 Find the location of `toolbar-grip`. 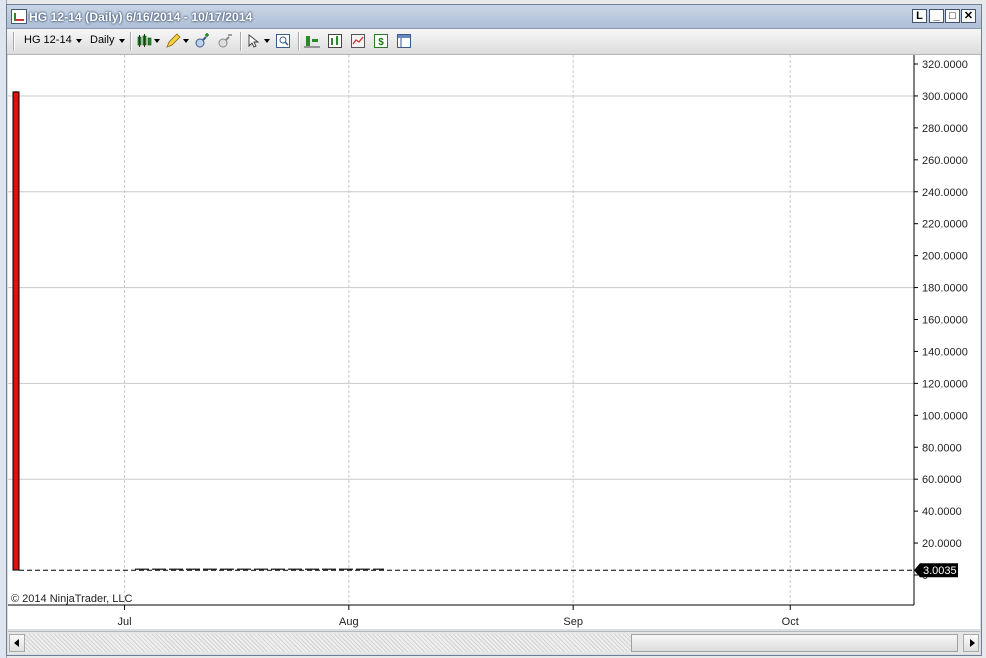

toolbar-grip is located at coordinates (14, 41).